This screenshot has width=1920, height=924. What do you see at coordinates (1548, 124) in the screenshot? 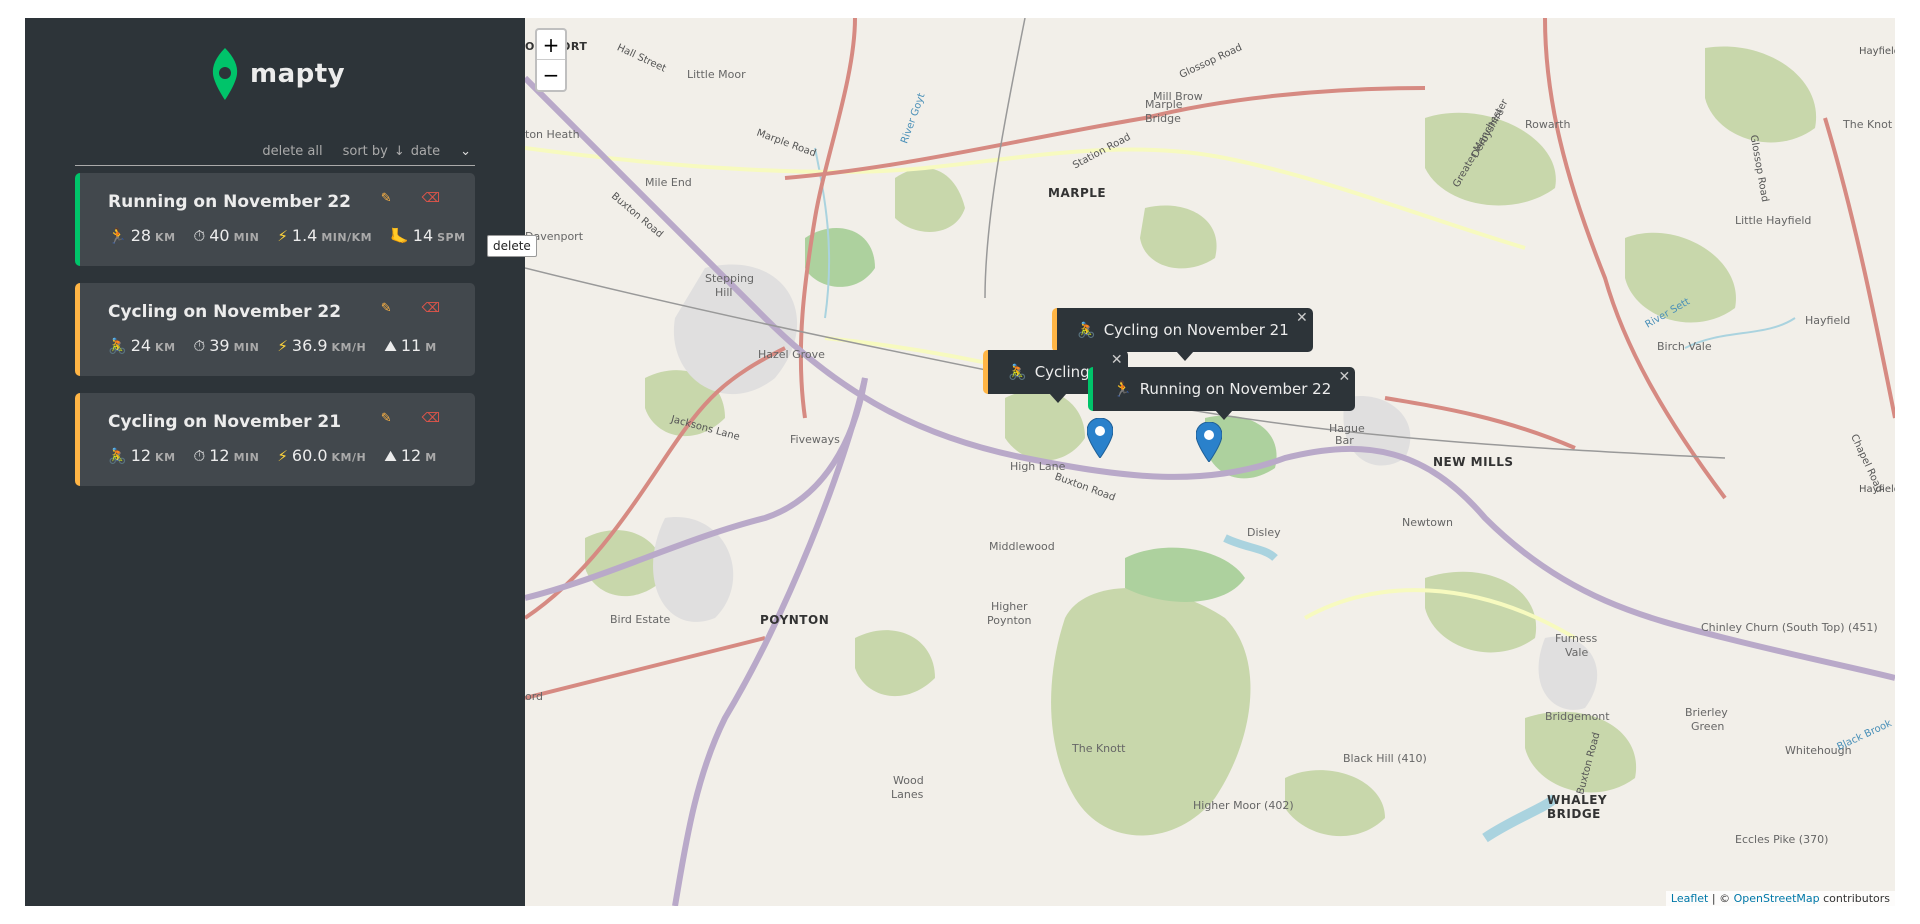
I see `place-label: Rowarth` at bounding box center [1548, 124].